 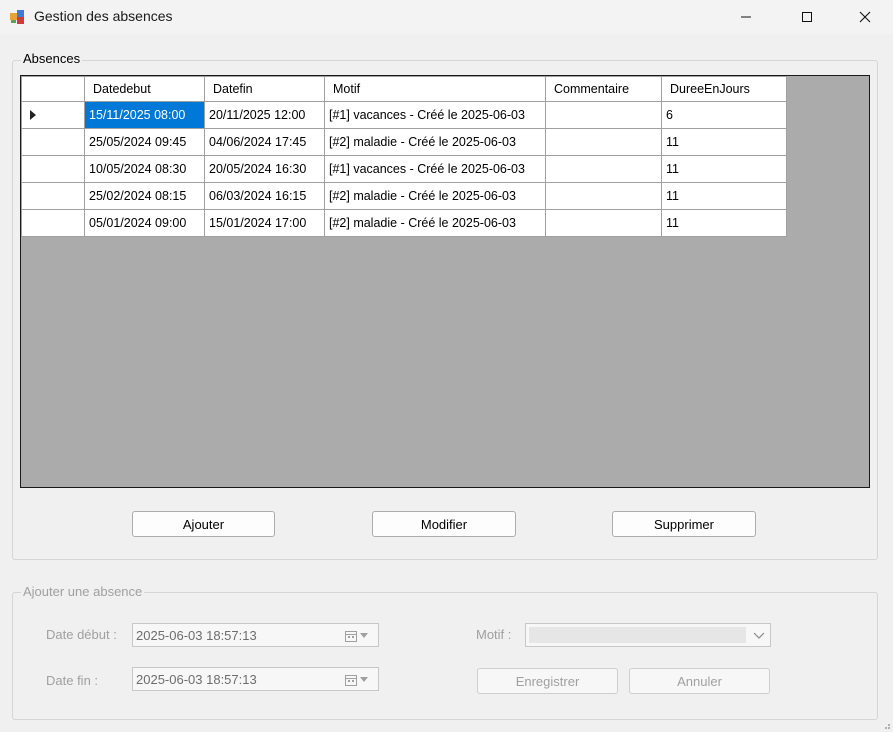 I want to click on column-header-motif: Motif, so click(x=435, y=89).